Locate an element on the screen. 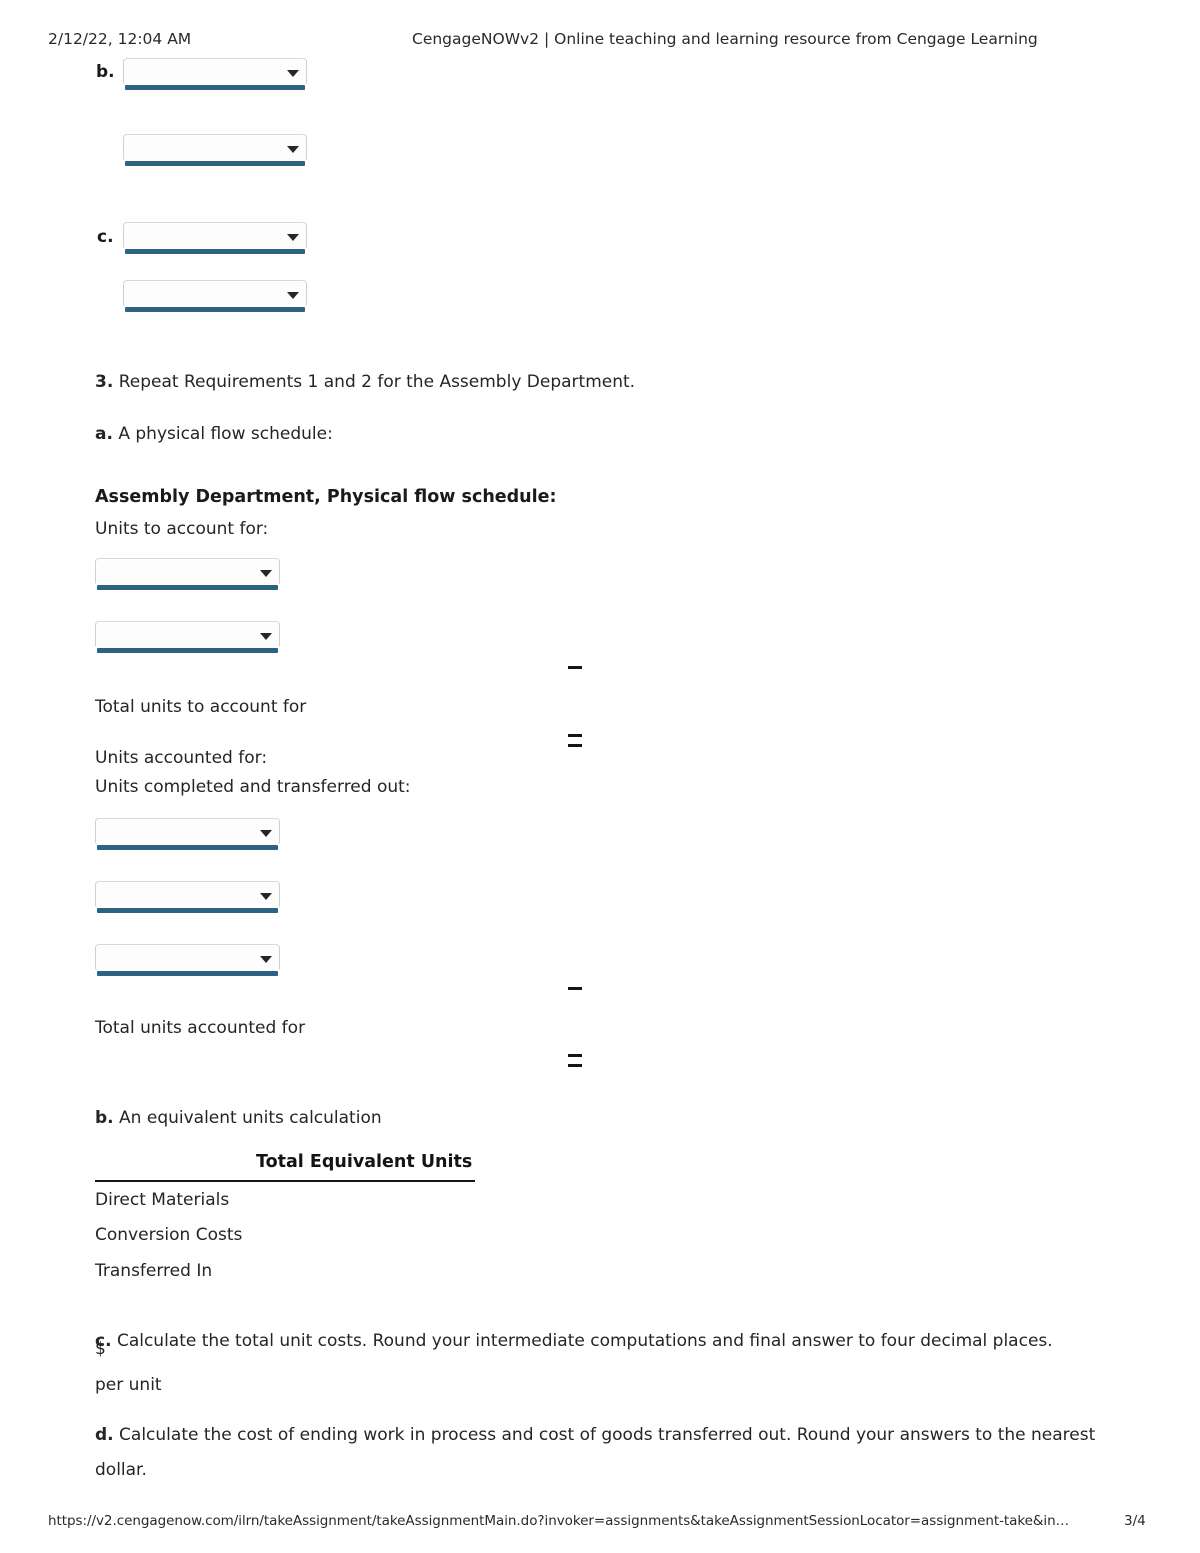 The width and height of the screenshot is (1200, 1553). select-b-1-value is located at coordinates (206, 72).